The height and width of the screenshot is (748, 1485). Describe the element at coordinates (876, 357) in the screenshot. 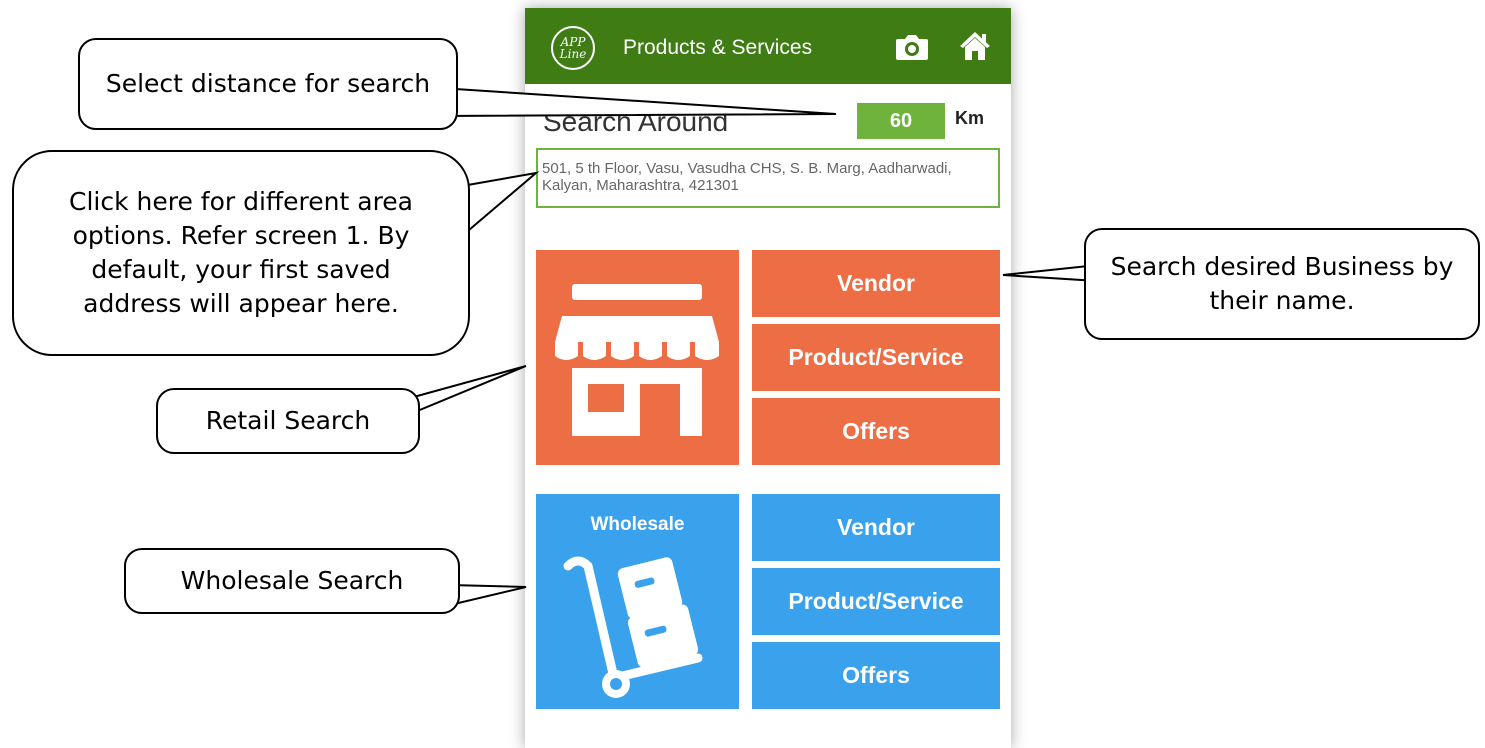

I see `retail-product-service-button: Product/Service` at that location.